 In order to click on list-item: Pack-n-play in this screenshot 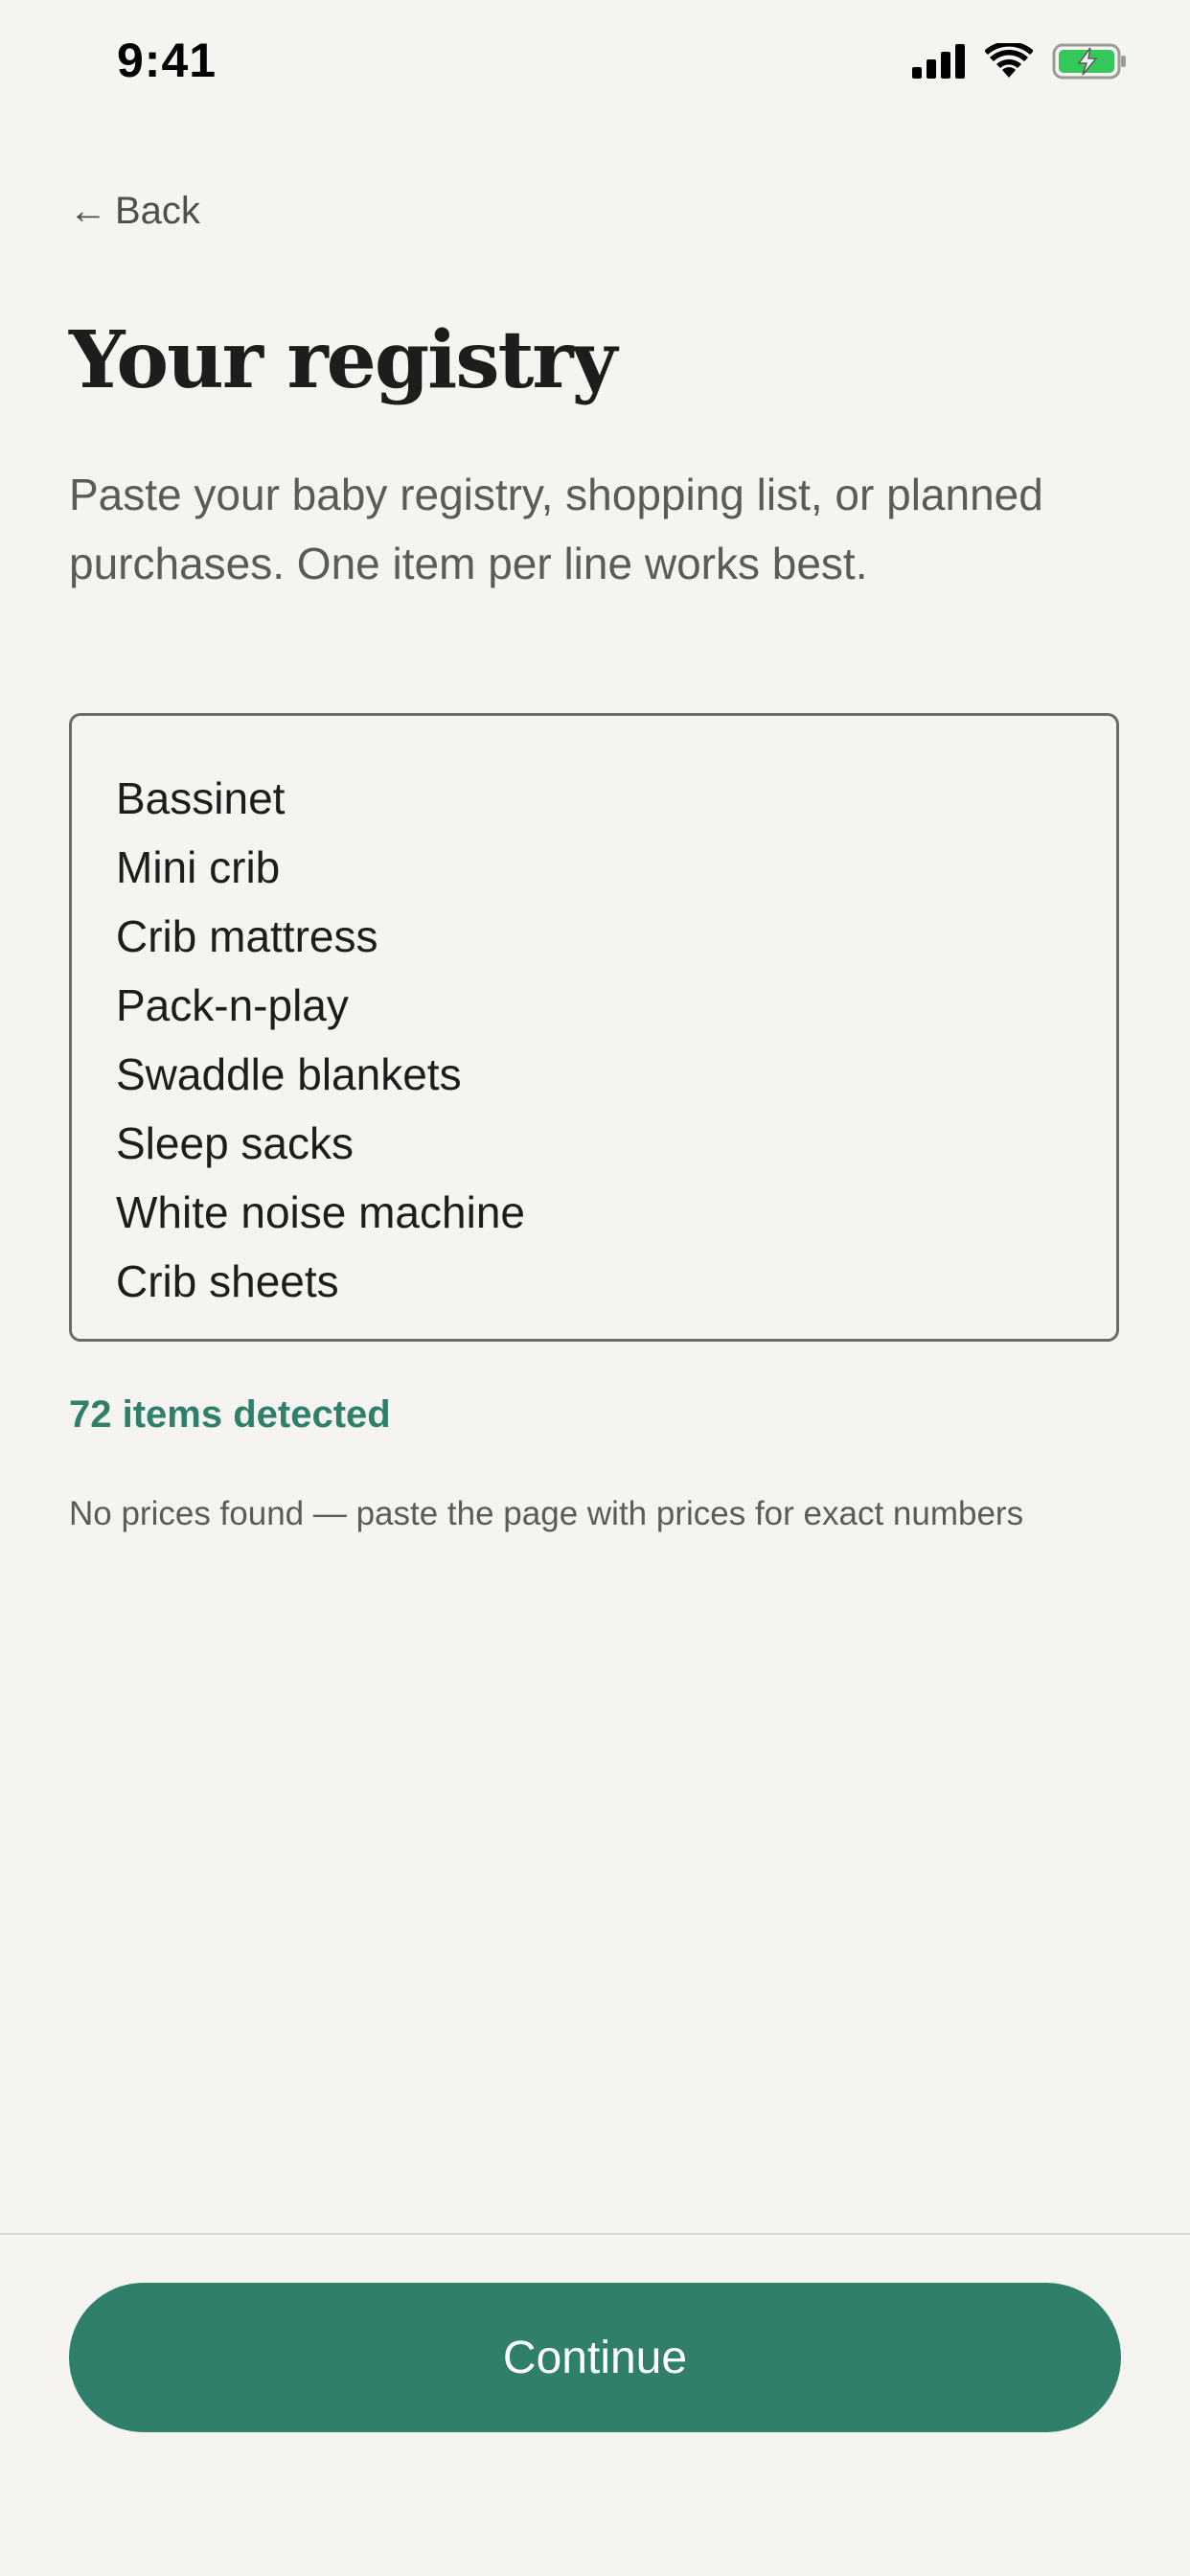, I will do `click(233, 1005)`.